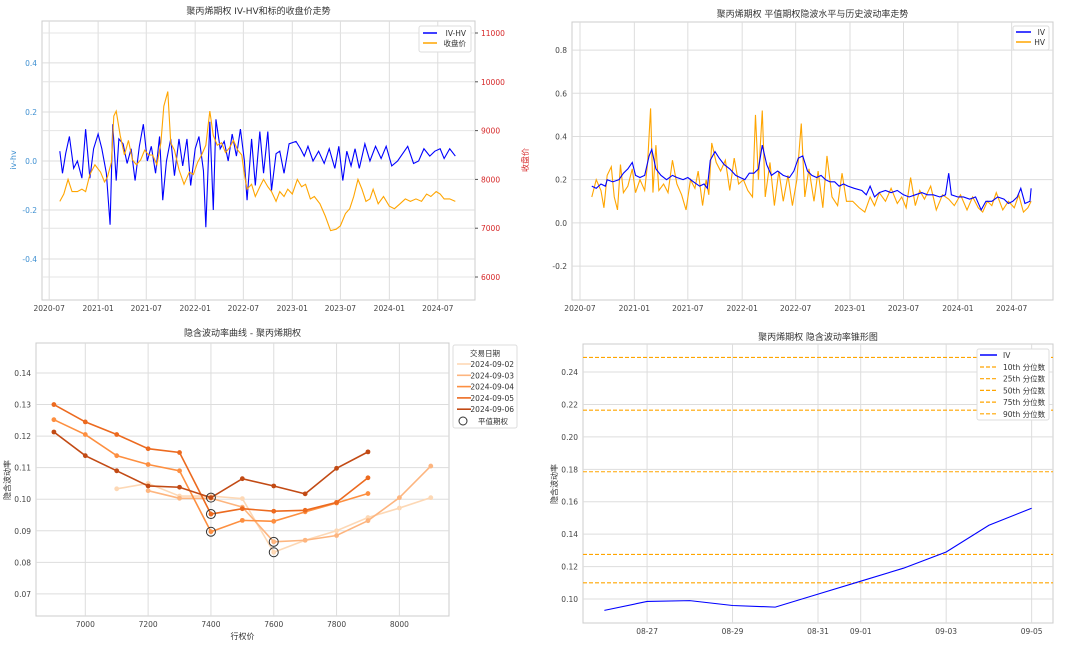  I want to click on y-tick-label: 0.11, so click(22, 468).